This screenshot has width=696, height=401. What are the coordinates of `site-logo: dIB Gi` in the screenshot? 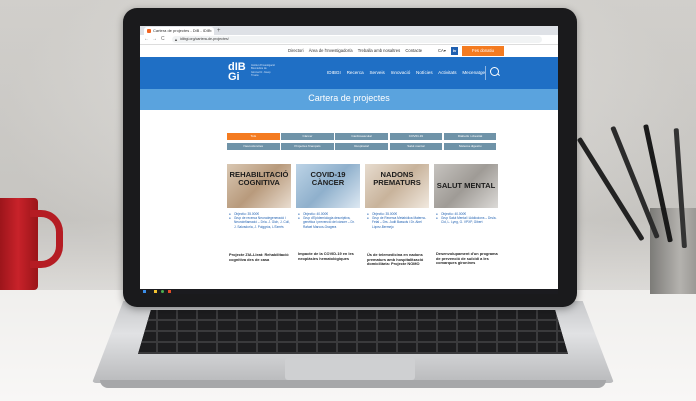 It's located at (239, 72).